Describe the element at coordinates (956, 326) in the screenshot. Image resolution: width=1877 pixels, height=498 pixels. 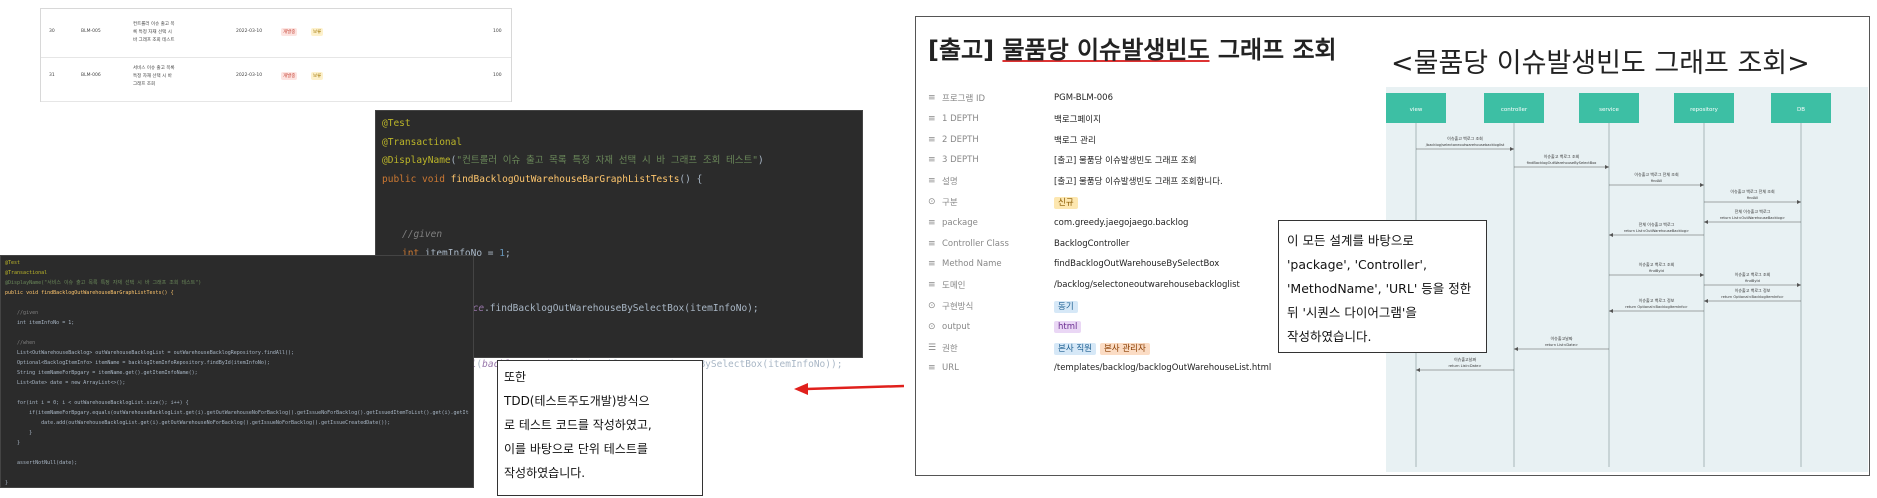
I see `property-label: output` at that location.